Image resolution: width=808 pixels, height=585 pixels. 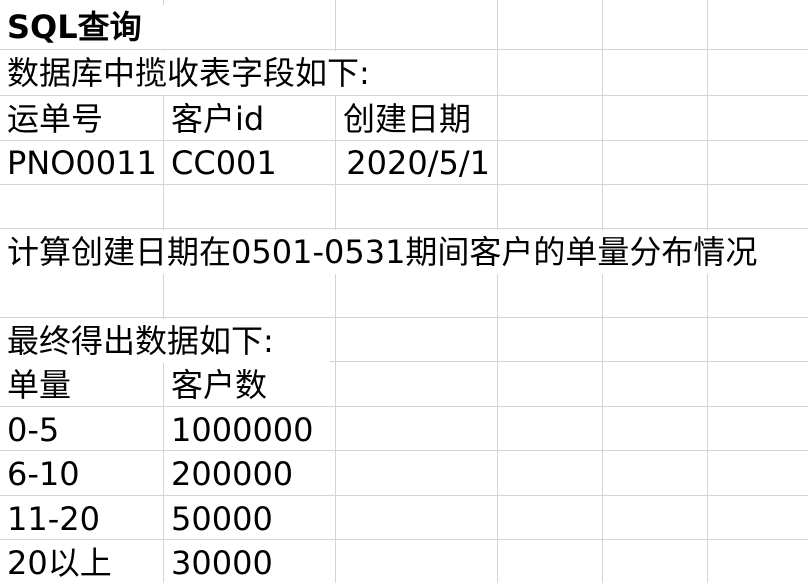 I want to click on task-text-cell: 计算创建日期在0501-0531期间客户的单量分布情况, so click(x=404, y=252).